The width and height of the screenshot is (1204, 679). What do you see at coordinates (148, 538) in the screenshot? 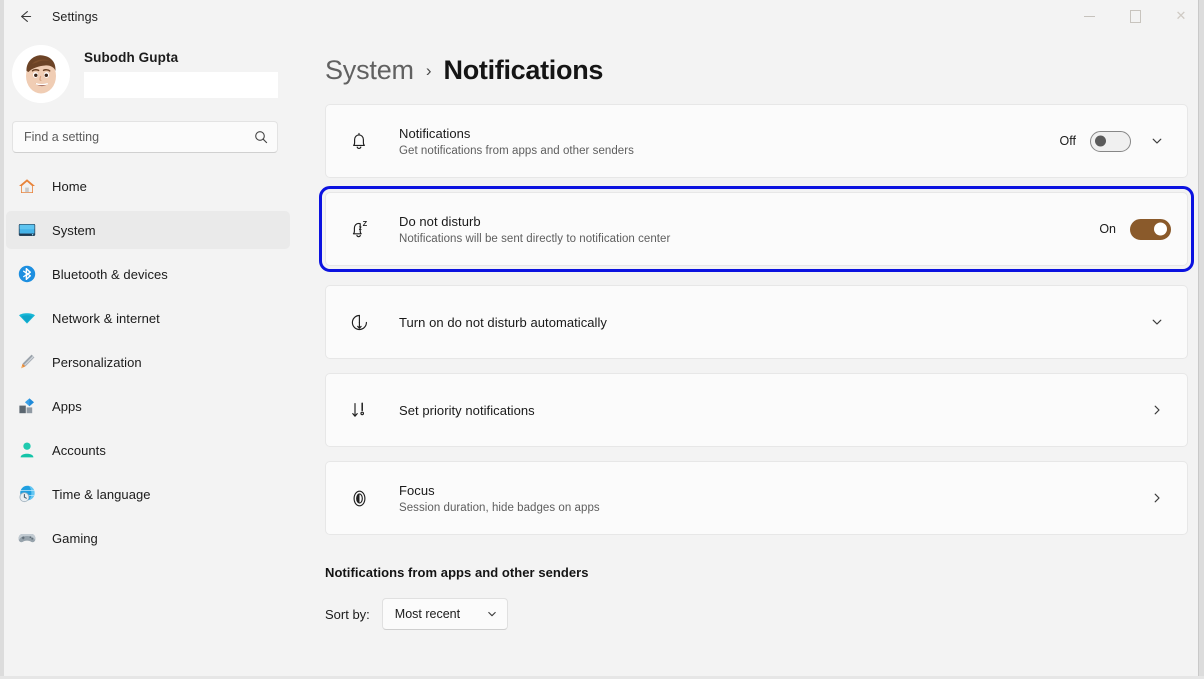
I see `sidebar-item-gaming: Gaming` at bounding box center [148, 538].